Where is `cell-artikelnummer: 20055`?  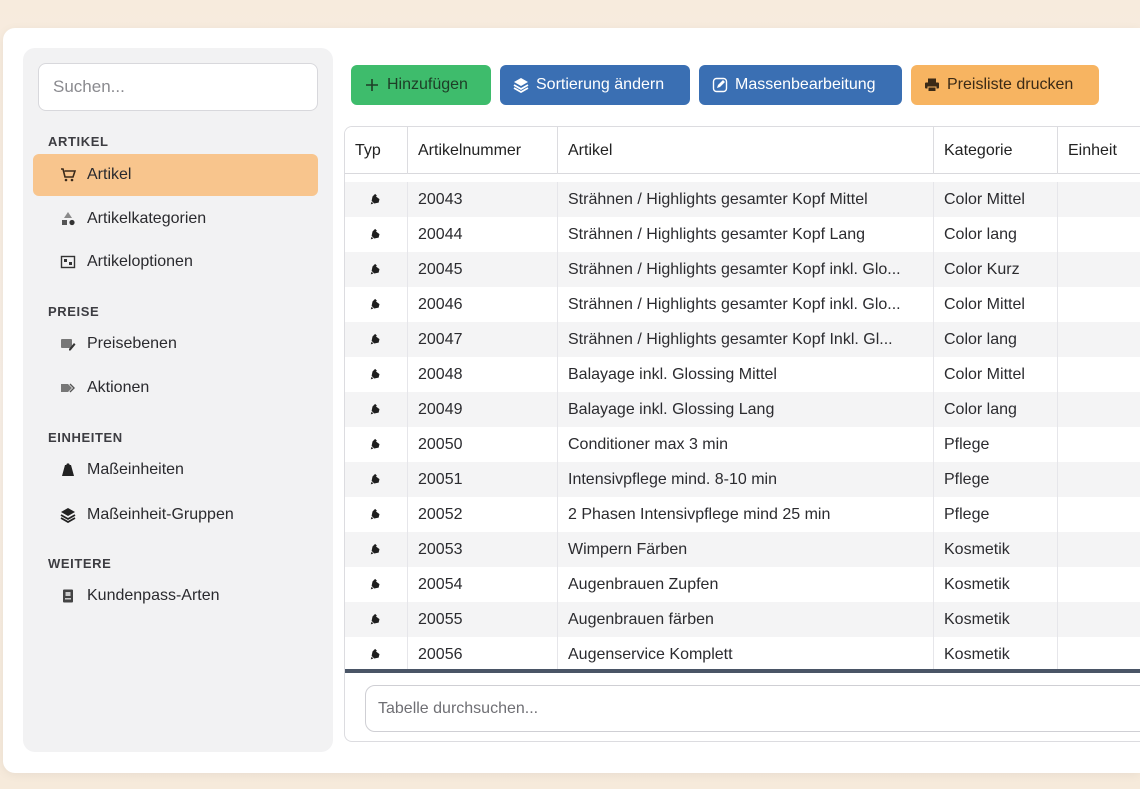 cell-artikelnummer: 20055 is located at coordinates (483, 619).